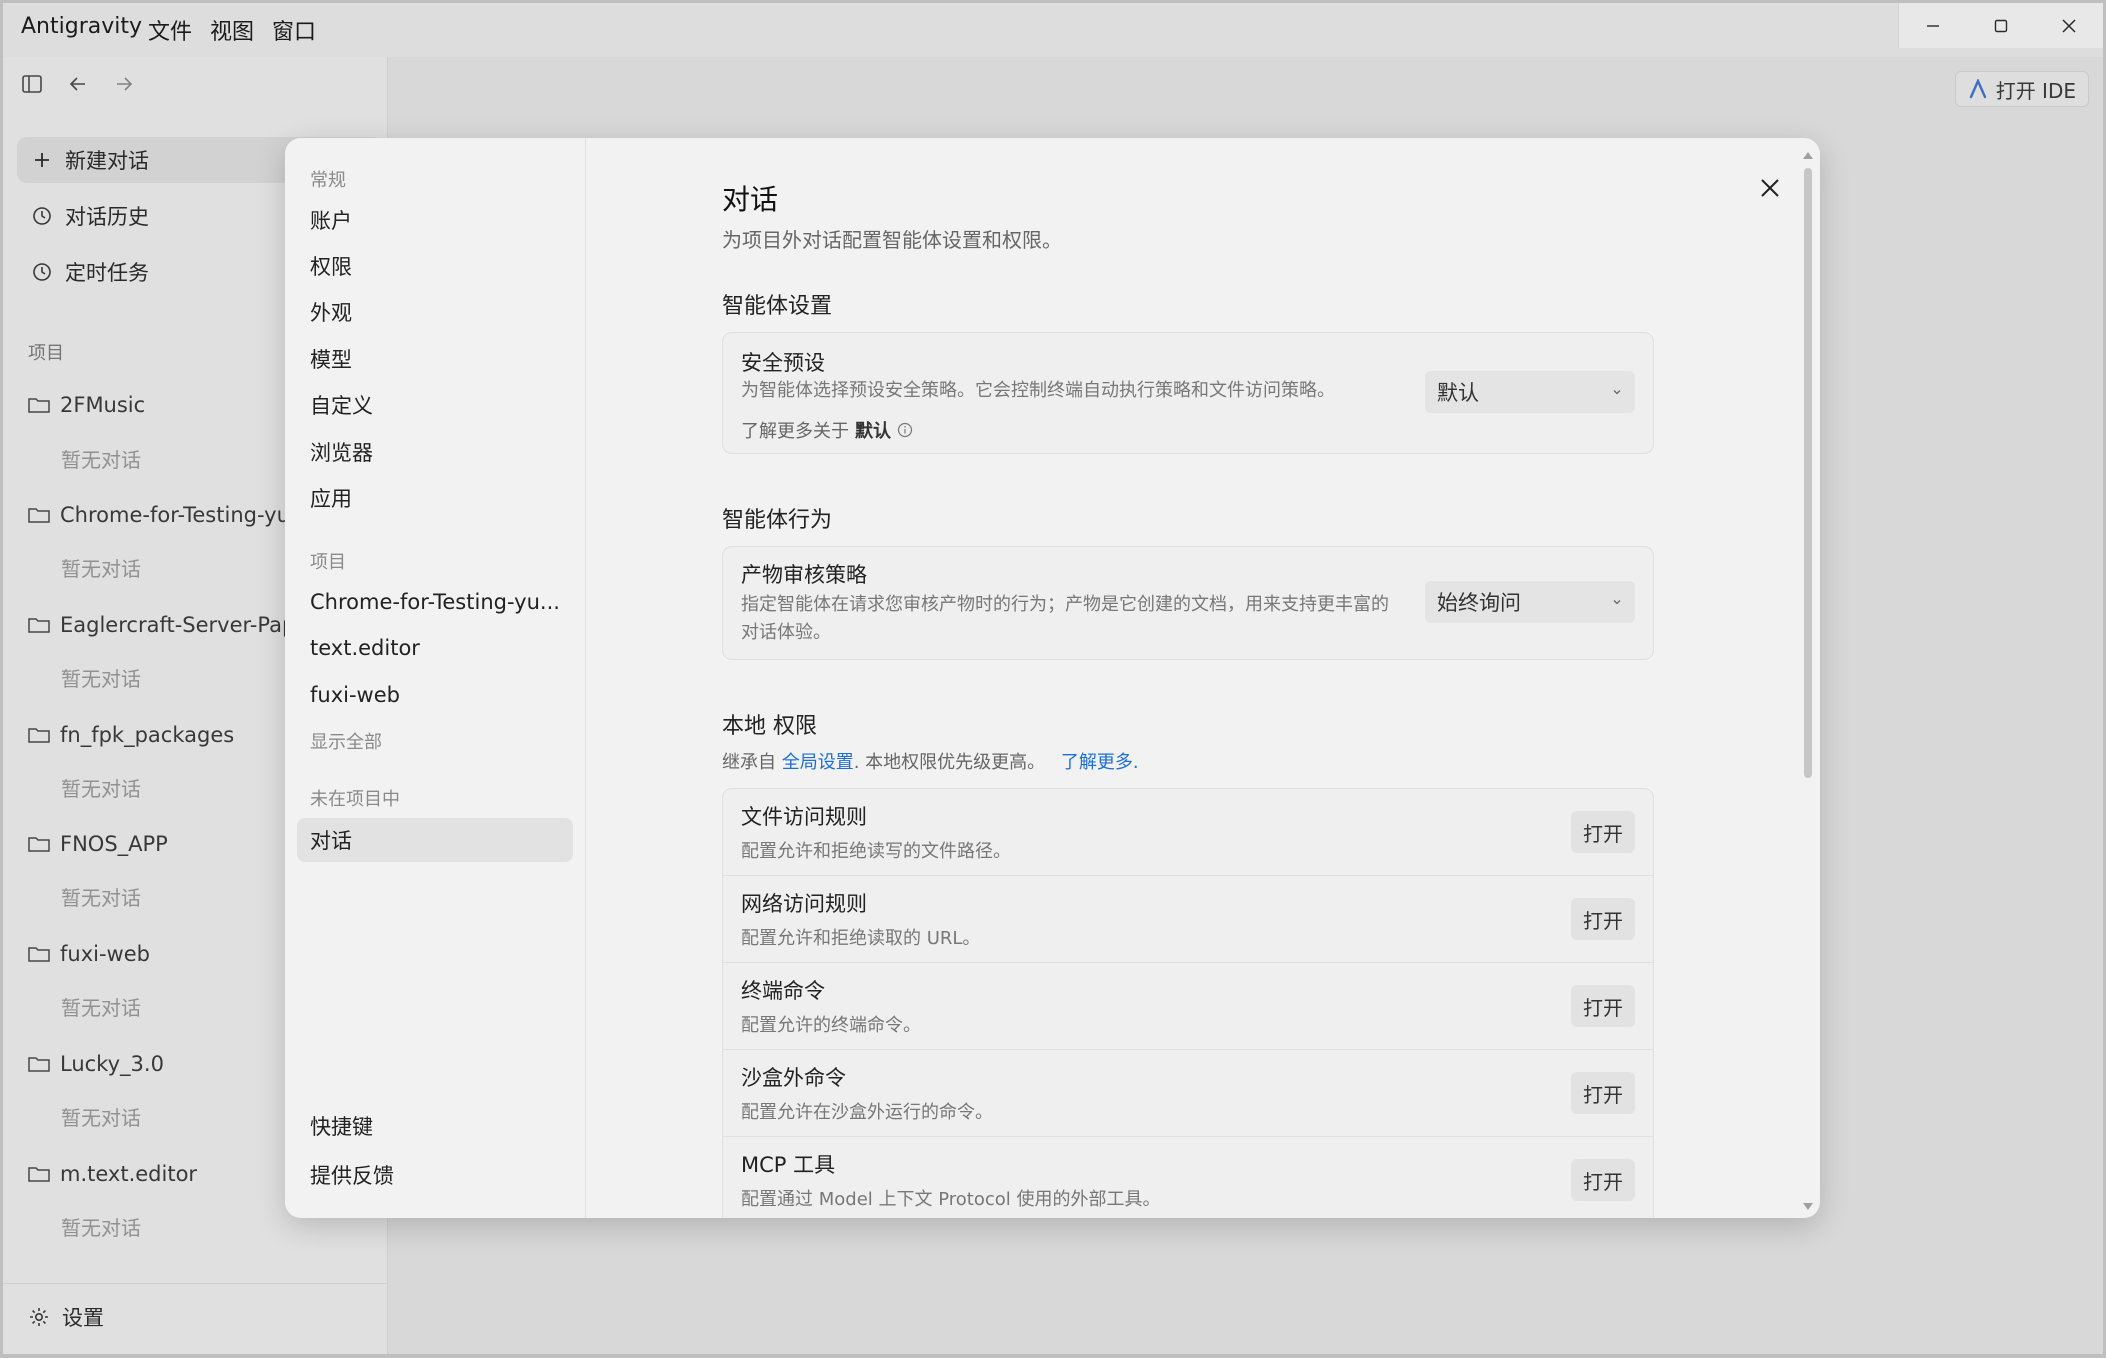 The image size is (2106, 1358). What do you see at coordinates (1603, 1180) in the screenshot?
I see `open-mcp-tools-button: 打开` at bounding box center [1603, 1180].